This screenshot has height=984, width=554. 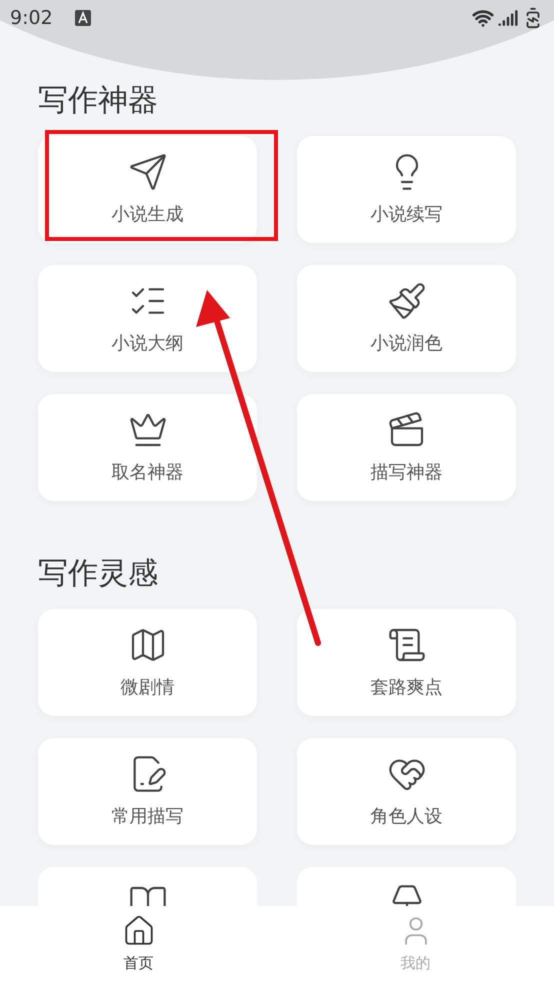 I want to click on tool-card: 套路爽点, so click(x=406, y=662).